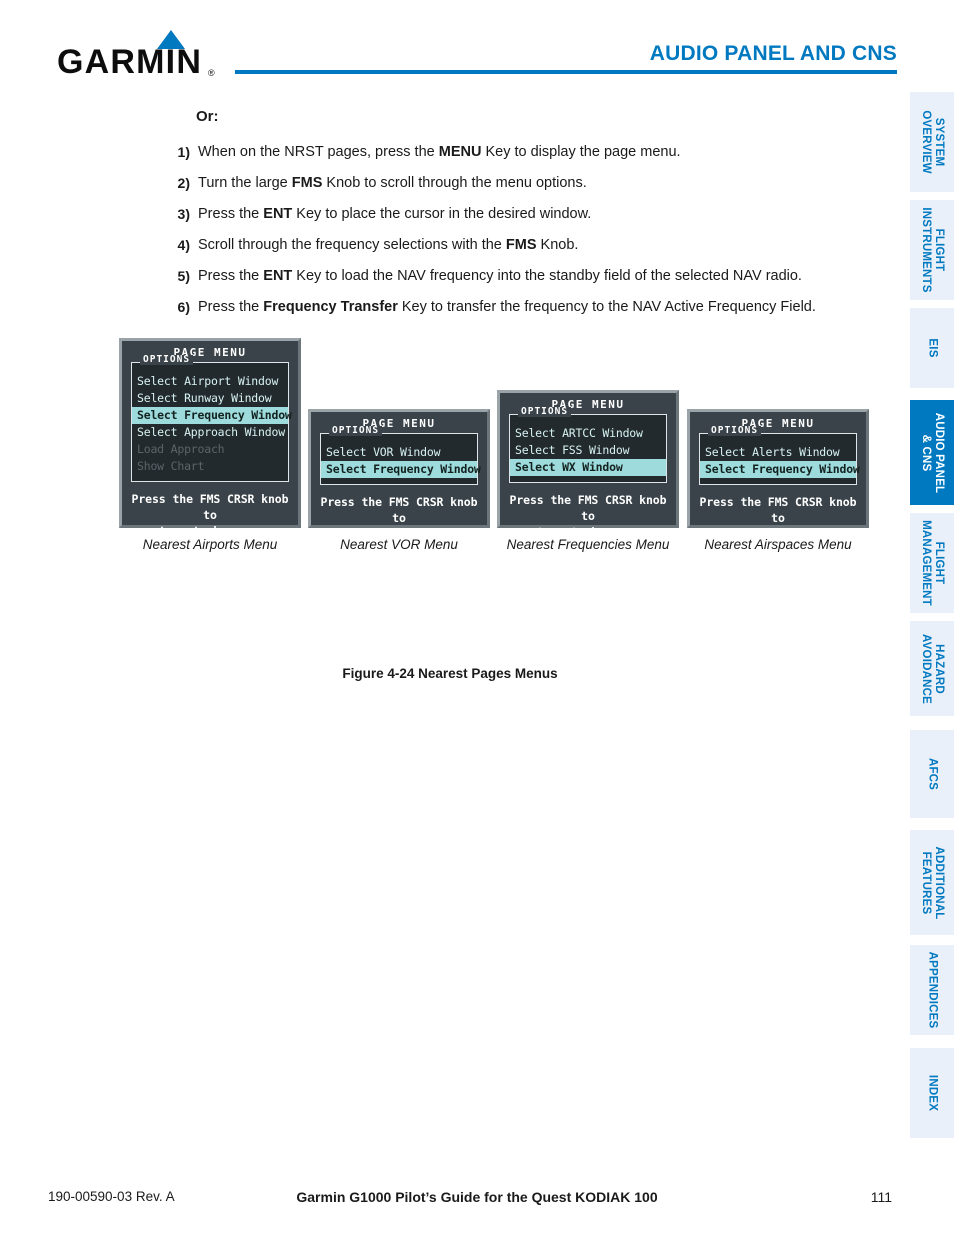 The width and height of the screenshot is (954, 1235). I want to click on intro-bold: Or:, so click(207, 116).